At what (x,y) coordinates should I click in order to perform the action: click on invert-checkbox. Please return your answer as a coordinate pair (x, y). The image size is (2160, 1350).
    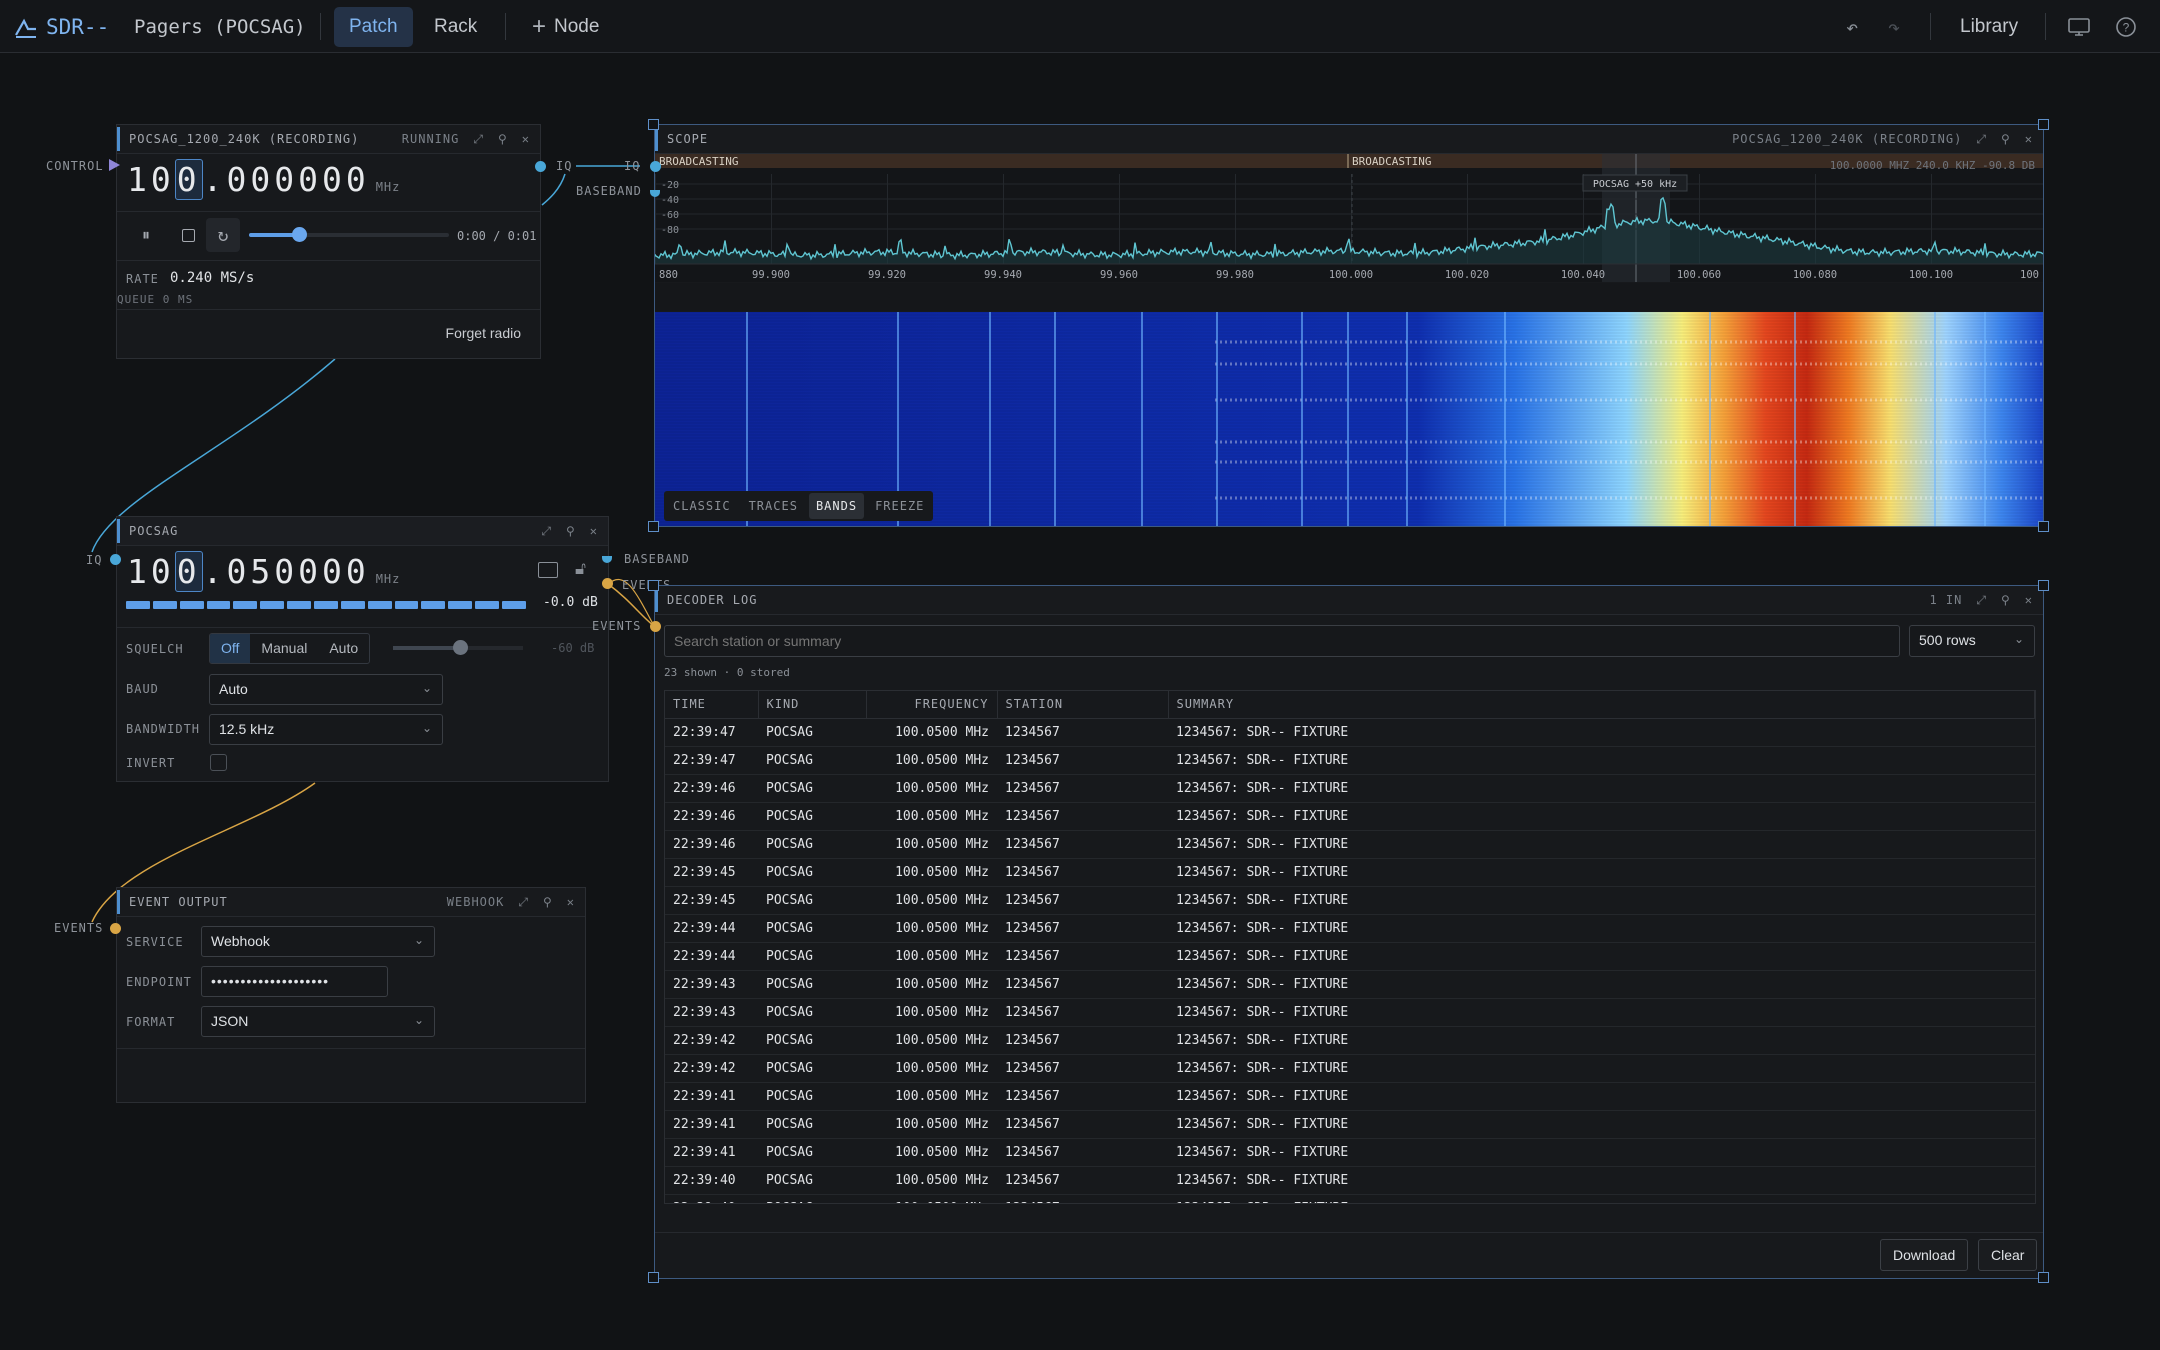
    Looking at the image, I should click on (218, 762).